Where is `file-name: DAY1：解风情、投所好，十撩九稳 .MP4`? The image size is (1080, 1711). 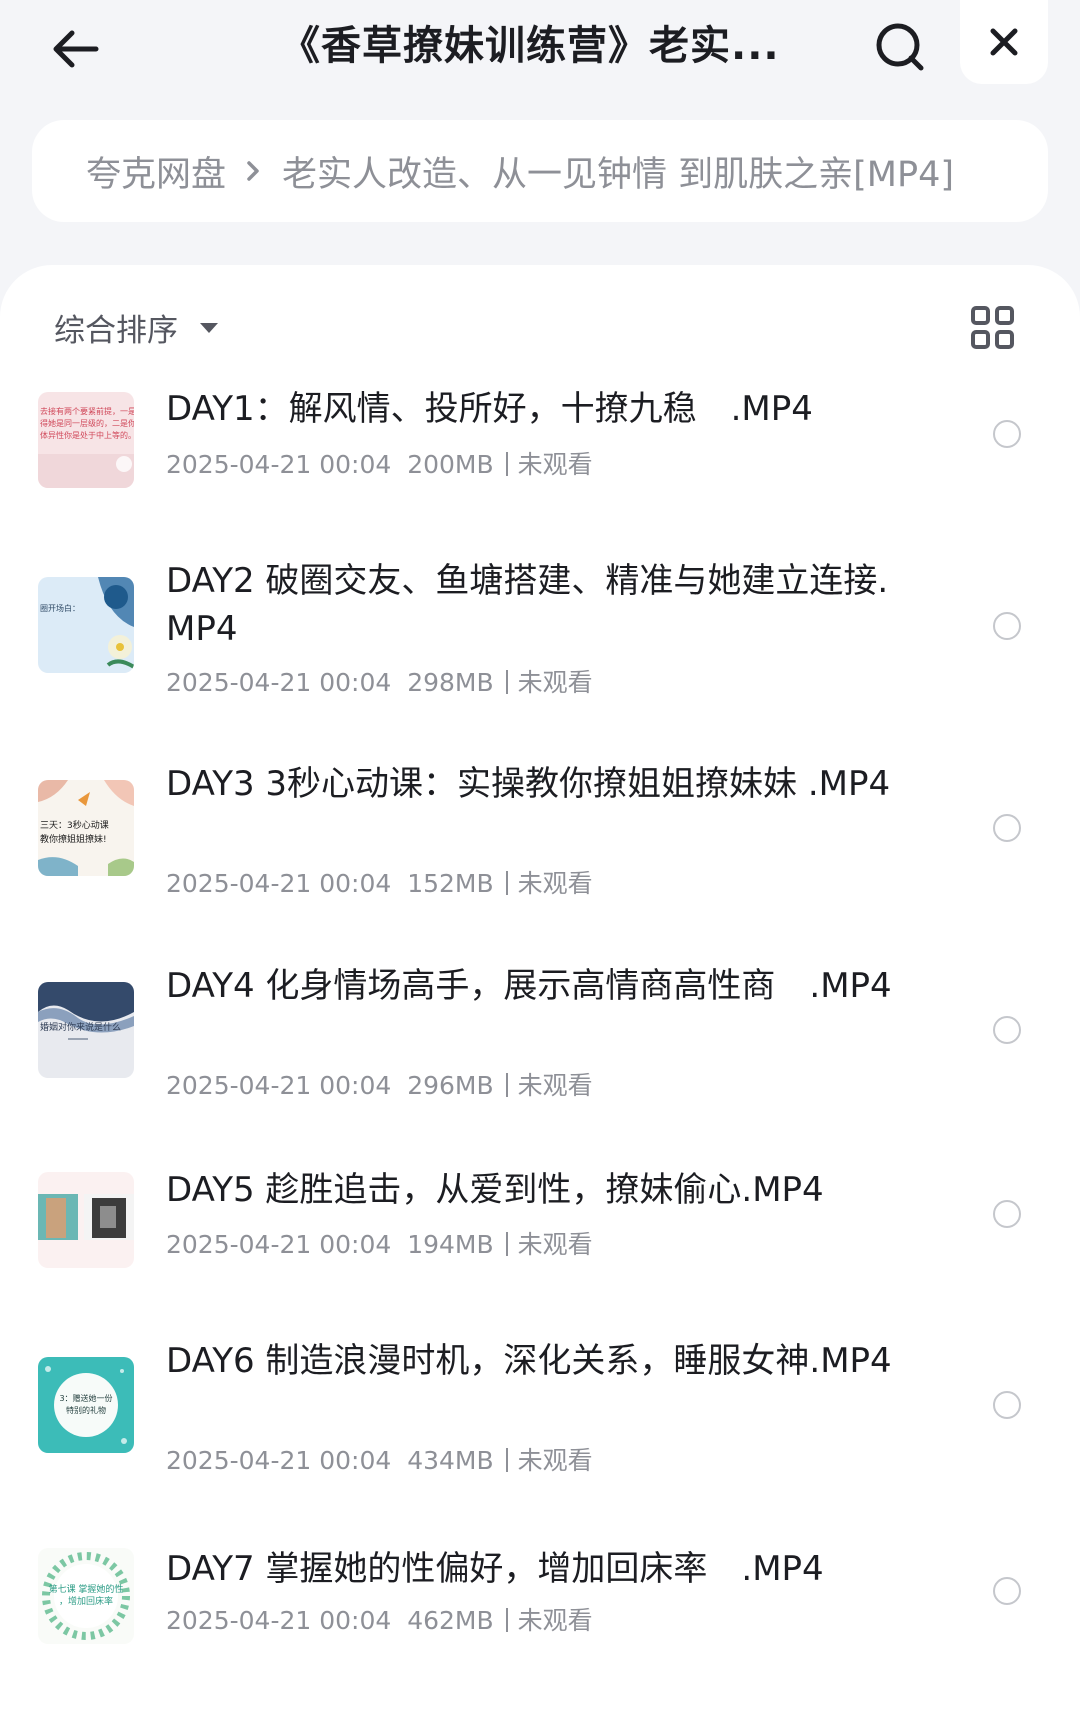 file-name: DAY1：解风情、投所好，十撩九稳 .MP4 is located at coordinates (489, 409).